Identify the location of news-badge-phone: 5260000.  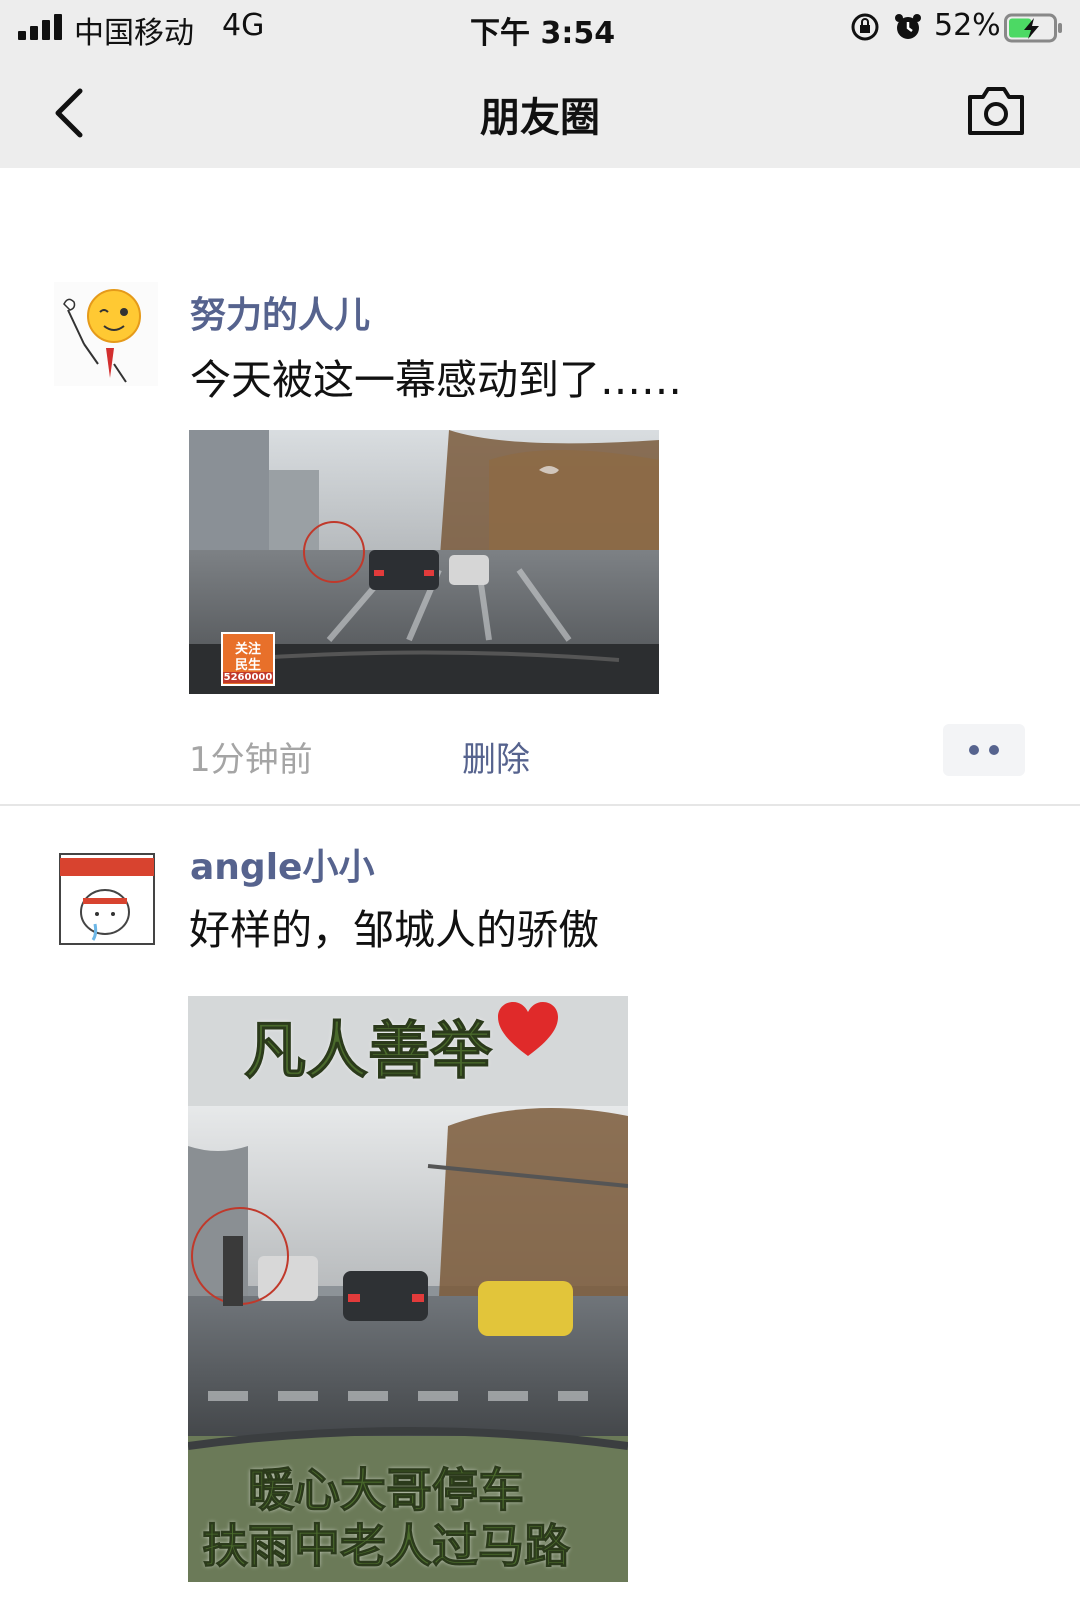
(248, 677).